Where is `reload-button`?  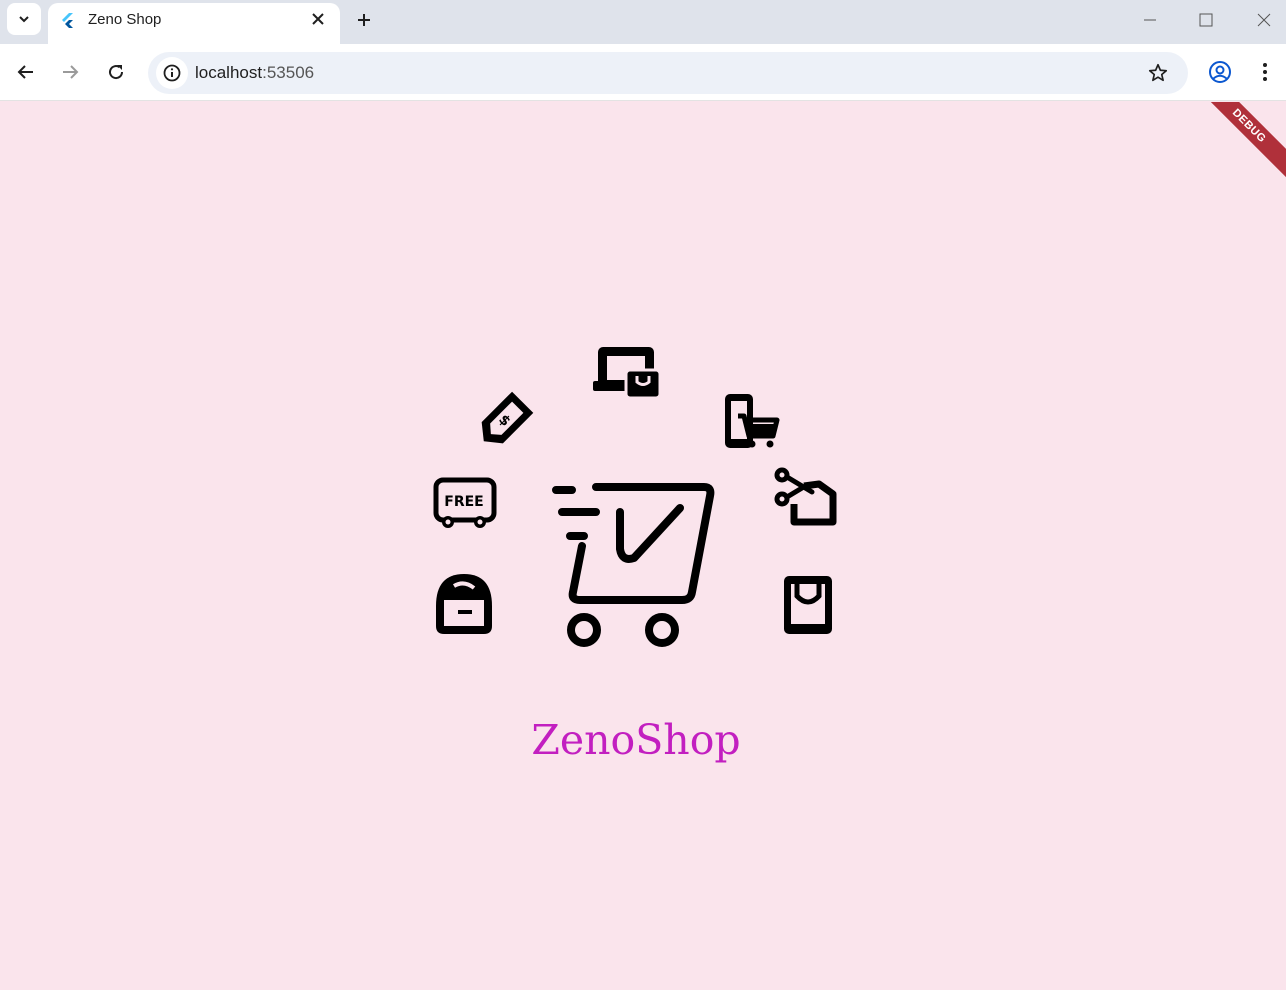 reload-button is located at coordinates (116, 72).